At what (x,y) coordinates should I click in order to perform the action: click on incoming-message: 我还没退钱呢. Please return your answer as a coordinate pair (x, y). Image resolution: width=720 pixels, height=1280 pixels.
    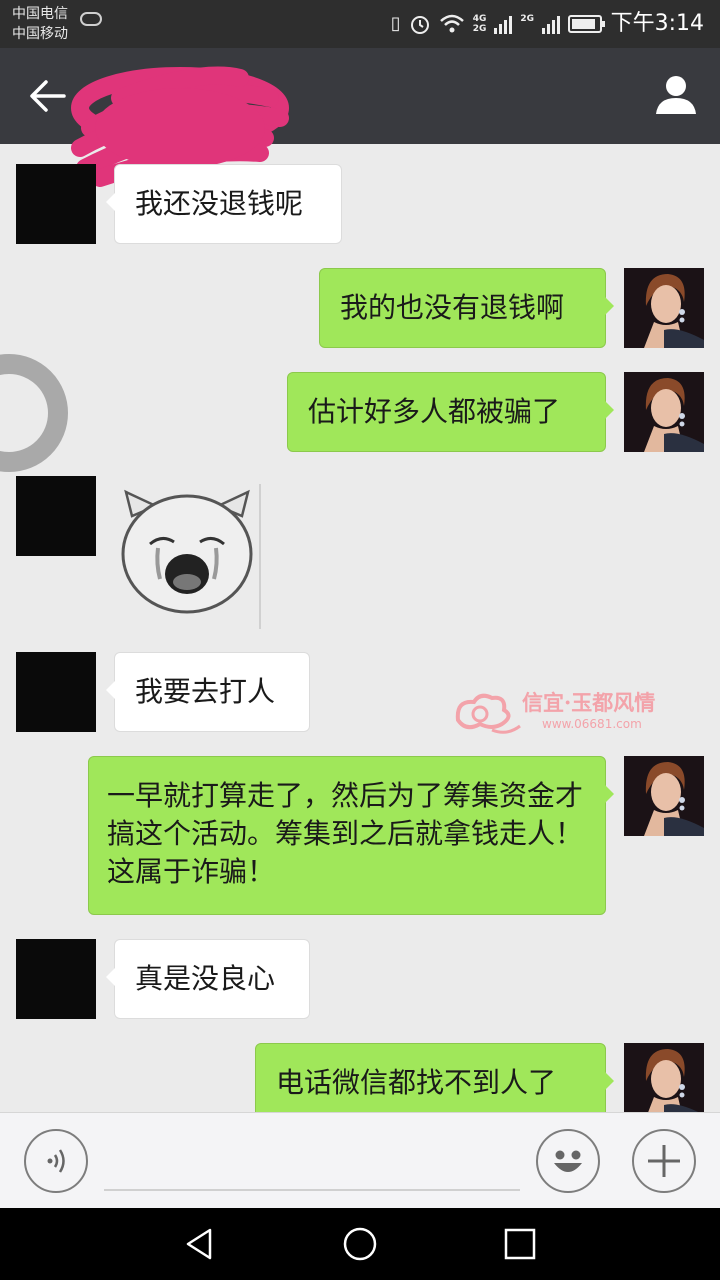
    Looking at the image, I should click on (224, 204).